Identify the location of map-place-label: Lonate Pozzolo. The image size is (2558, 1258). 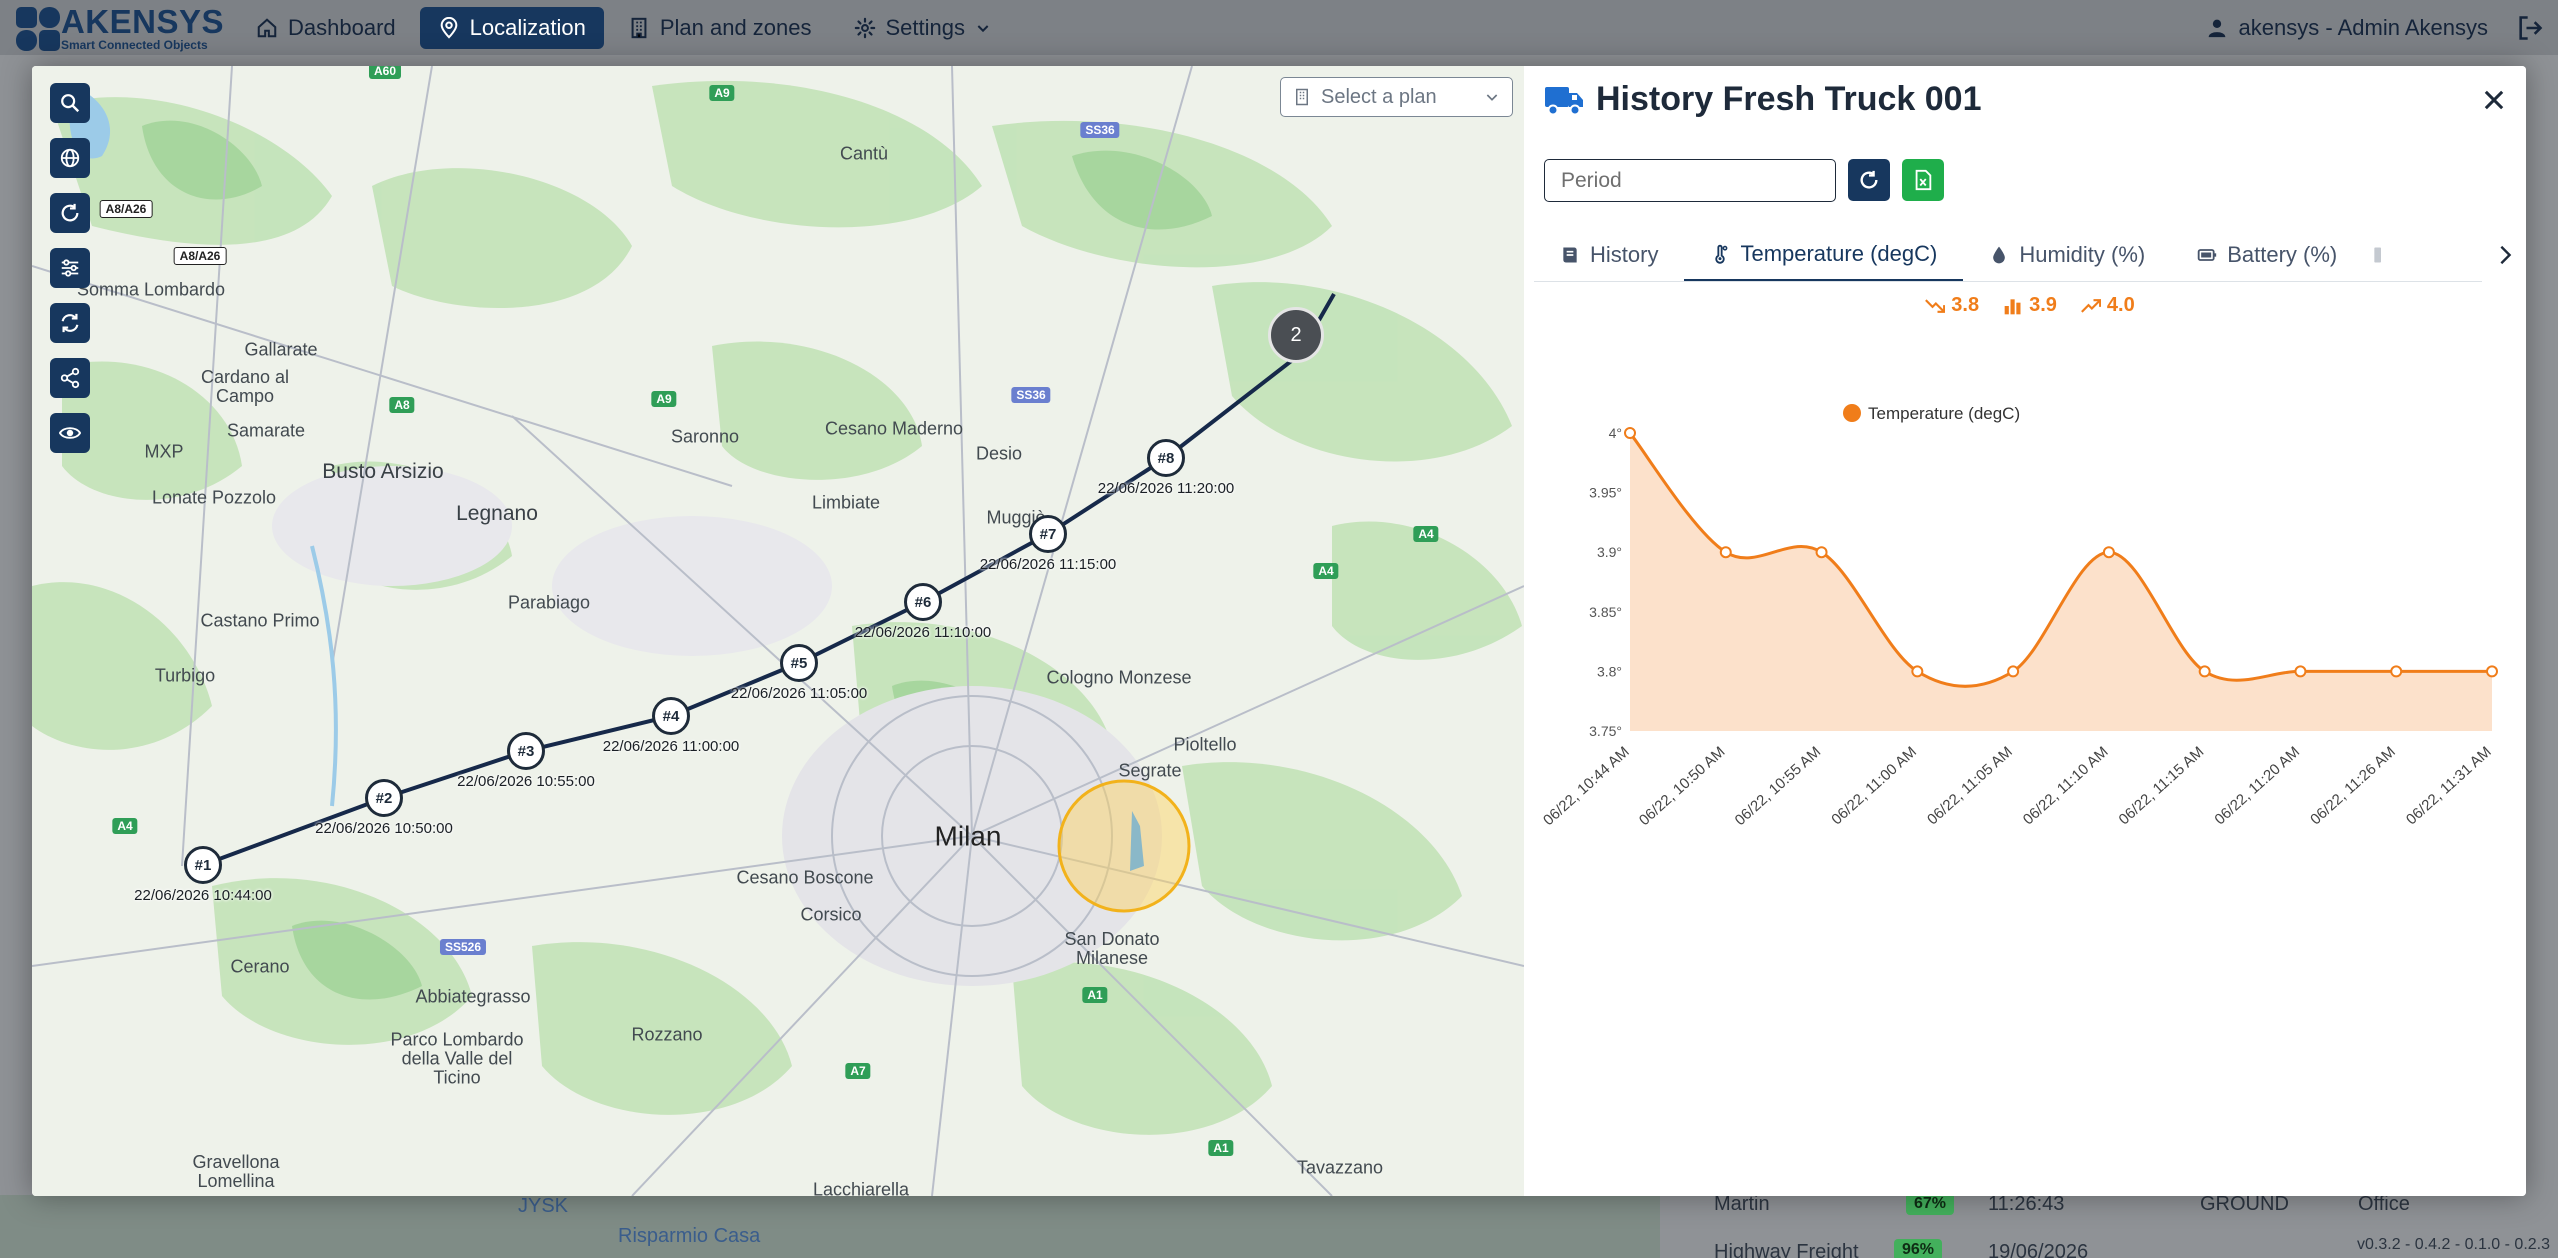
(214, 497).